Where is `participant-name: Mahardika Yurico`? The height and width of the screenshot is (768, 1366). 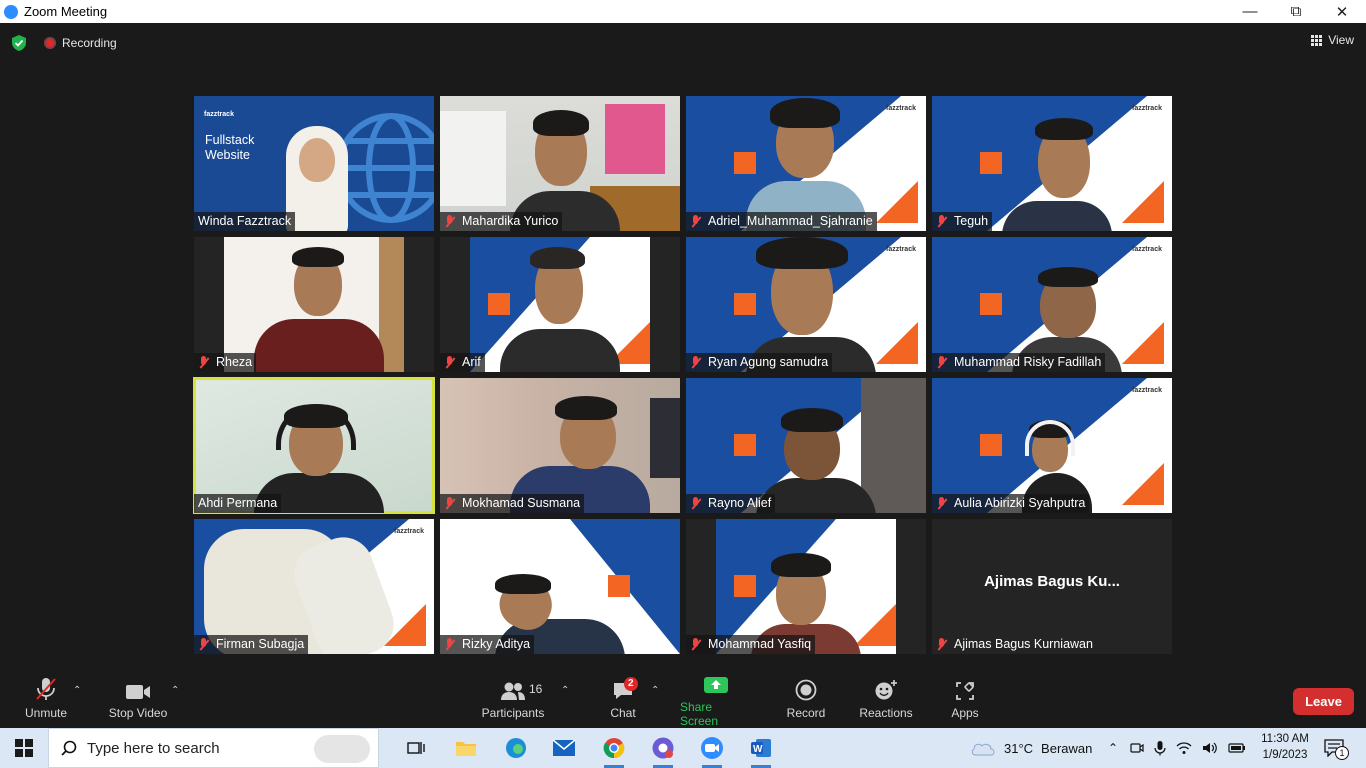
participant-name: Mahardika Yurico is located at coordinates (501, 221).